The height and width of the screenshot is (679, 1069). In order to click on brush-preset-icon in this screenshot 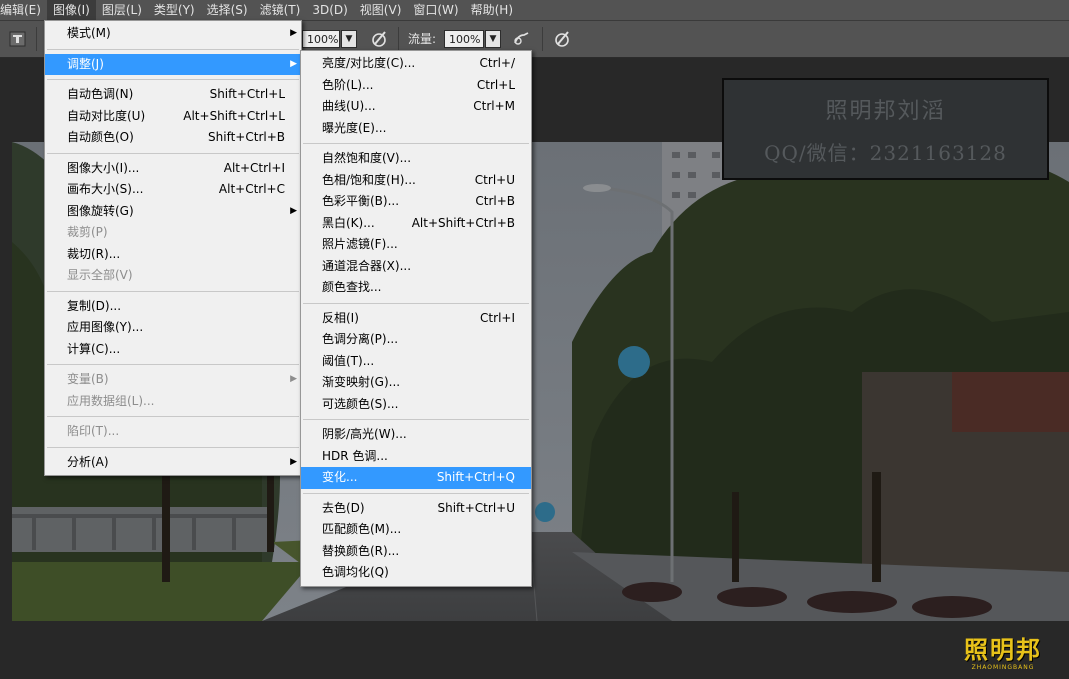, I will do `click(18, 39)`.